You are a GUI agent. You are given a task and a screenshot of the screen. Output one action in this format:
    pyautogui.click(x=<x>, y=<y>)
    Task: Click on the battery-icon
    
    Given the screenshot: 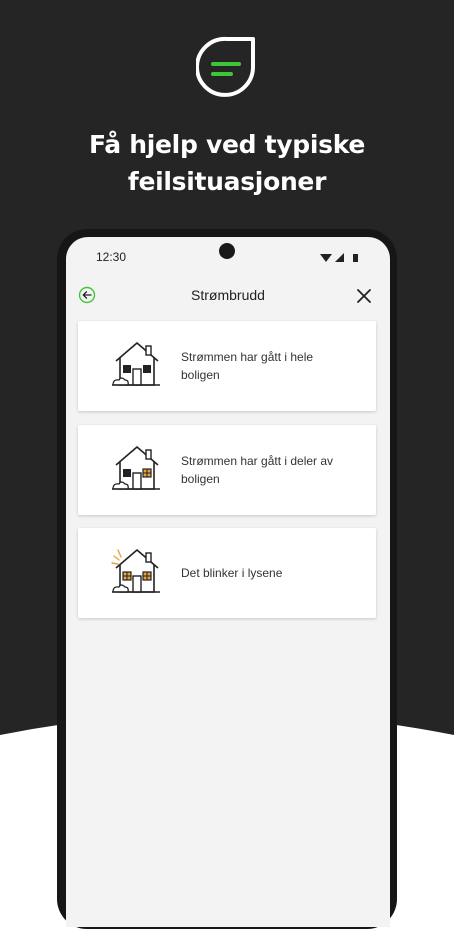 What is the action you would take?
    pyautogui.click(x=355, y=258)
    